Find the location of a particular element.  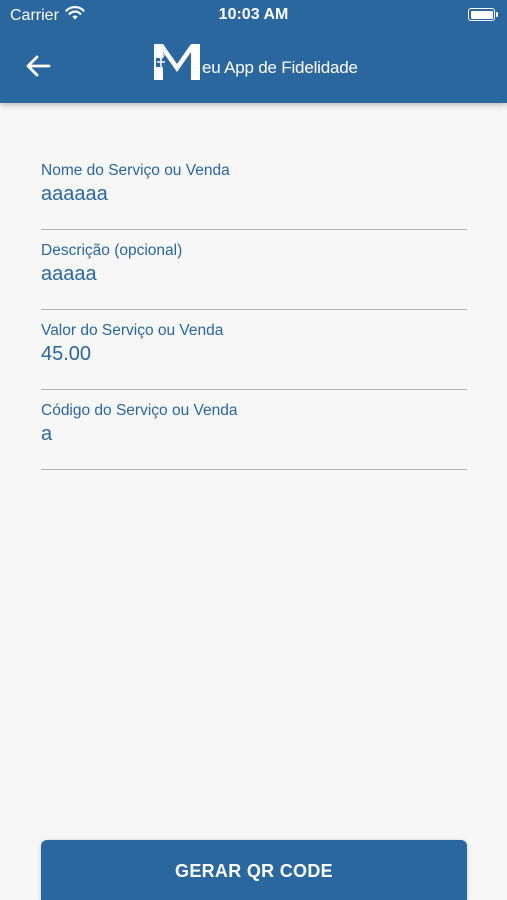

status-bar: Carrier 10:03 AM is located at coordinates (253, 15).